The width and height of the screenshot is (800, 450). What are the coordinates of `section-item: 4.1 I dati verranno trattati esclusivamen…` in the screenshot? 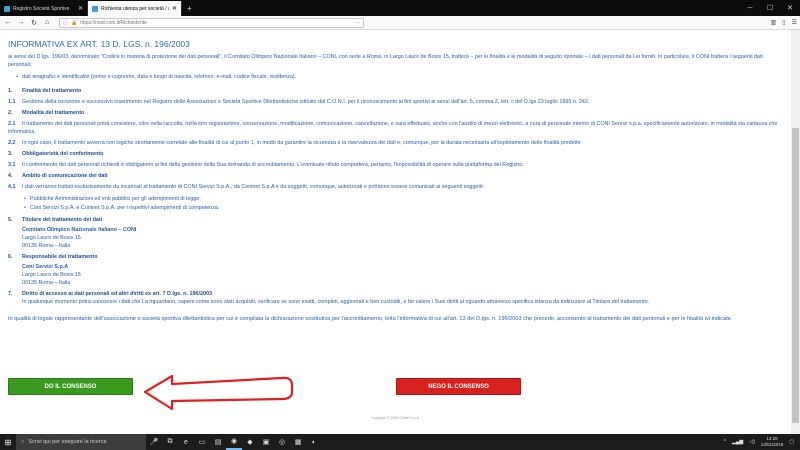 It's located at (246, 187).